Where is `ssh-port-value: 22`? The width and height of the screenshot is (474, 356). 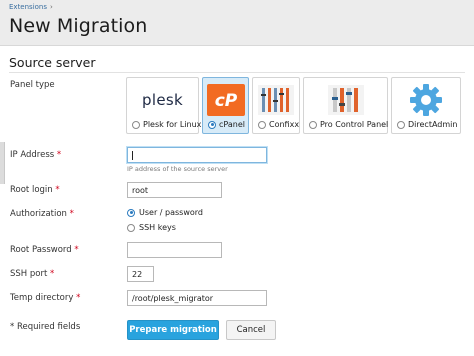
ssh-port-value: 22 is located at coordinates (137, 274).